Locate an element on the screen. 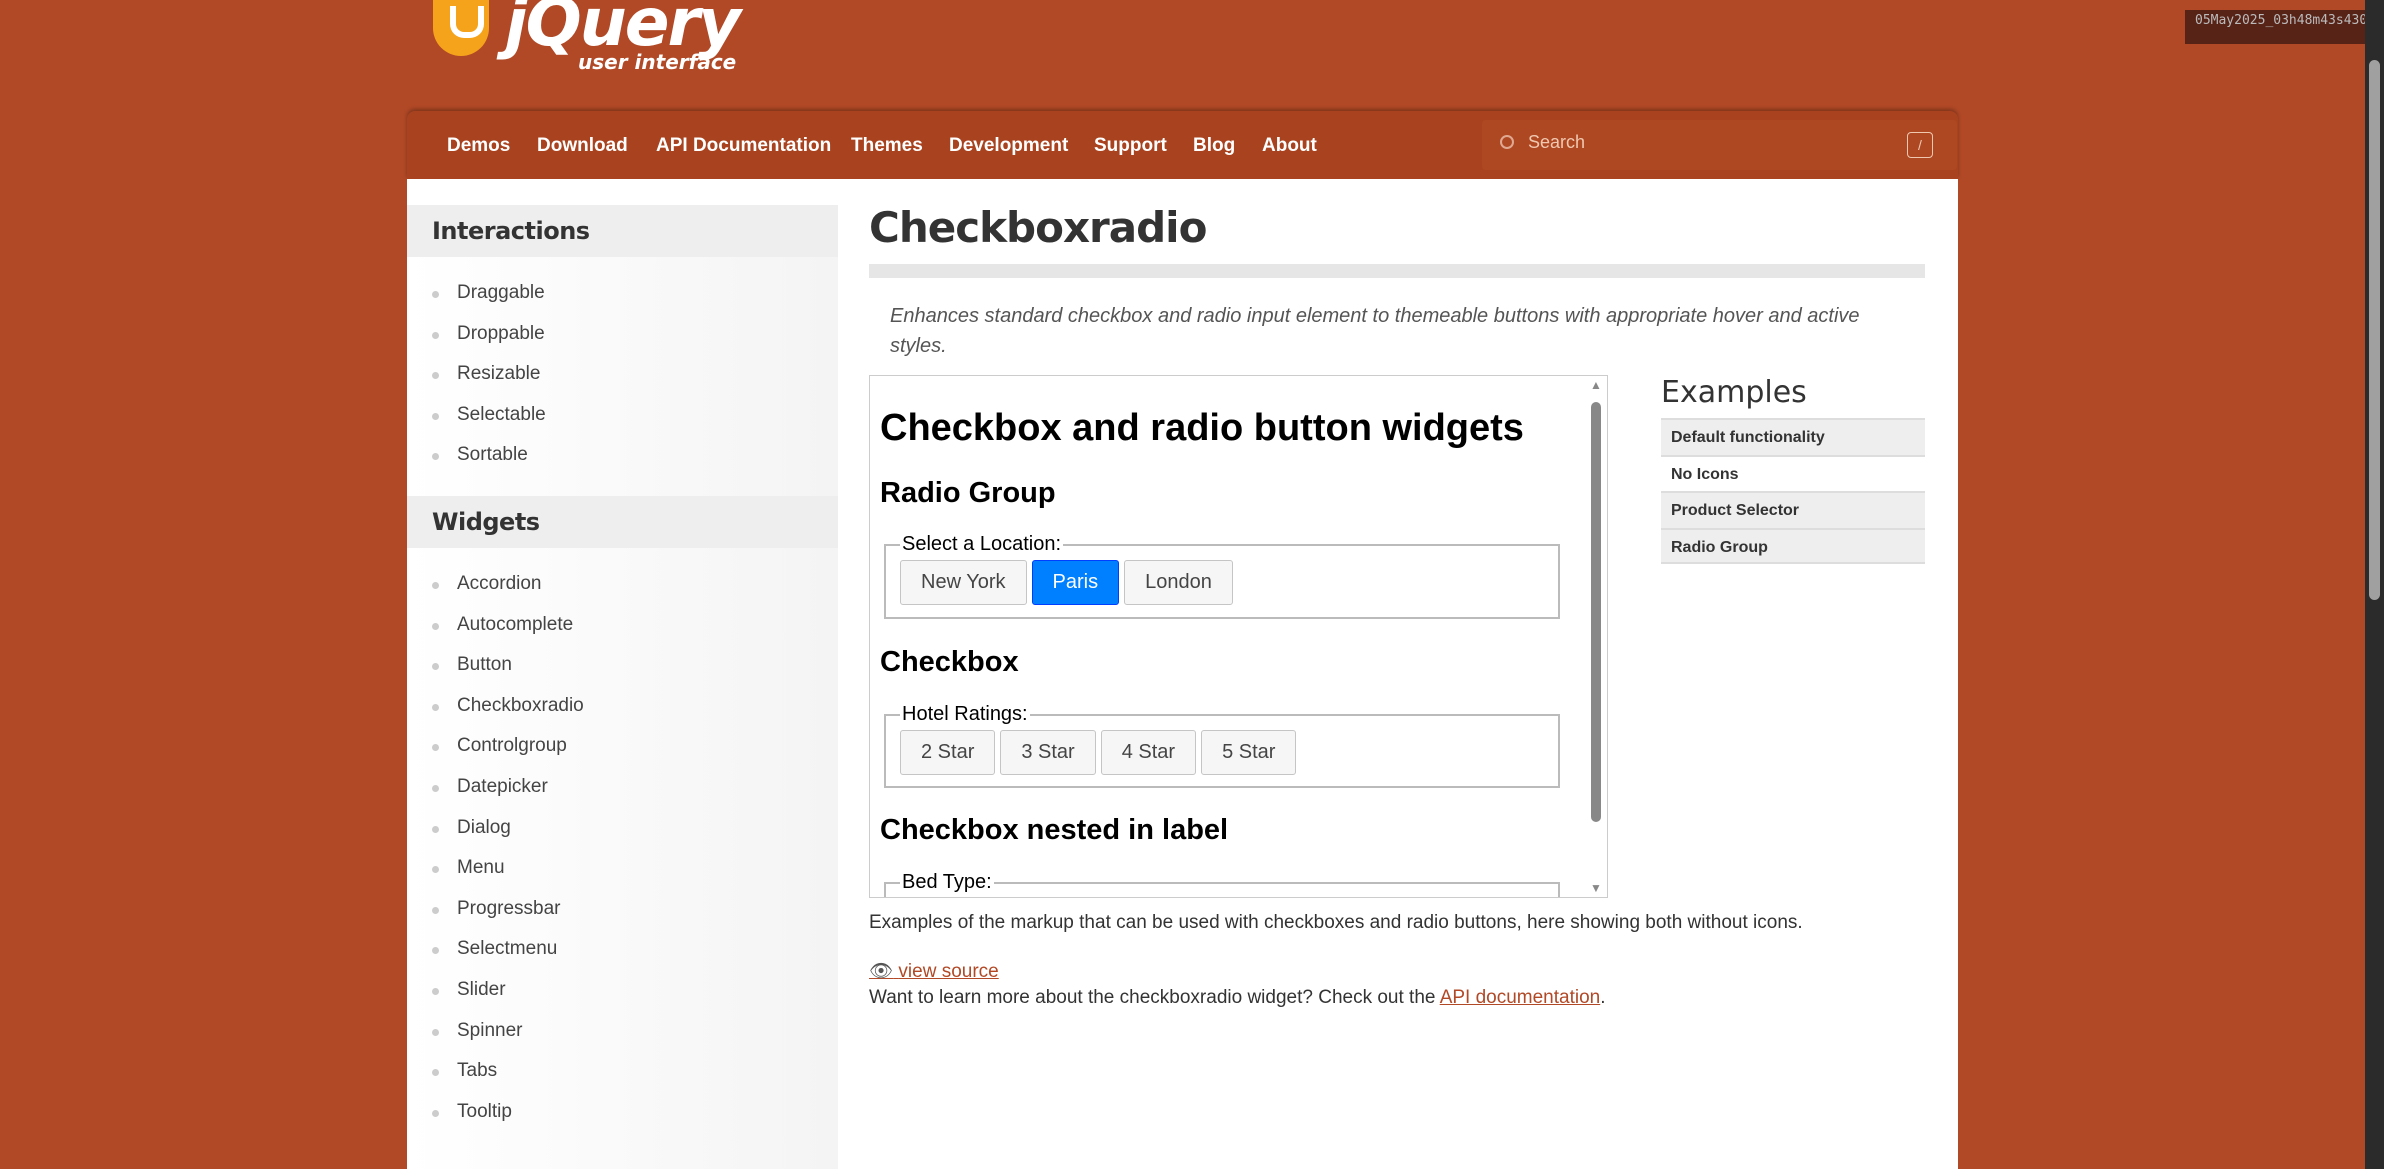 The width and height of the screenshot is (2384, 1169). sidebar-item-controlgroup: Controlgroup is located at coordinates (635, 746).